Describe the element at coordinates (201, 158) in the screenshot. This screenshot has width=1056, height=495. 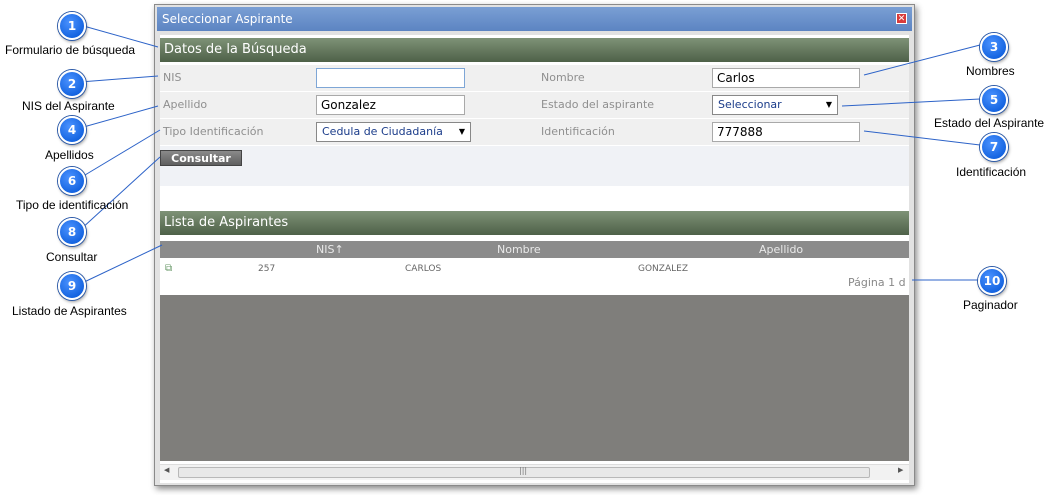
I see `consultar-button: Consultar` at that location.